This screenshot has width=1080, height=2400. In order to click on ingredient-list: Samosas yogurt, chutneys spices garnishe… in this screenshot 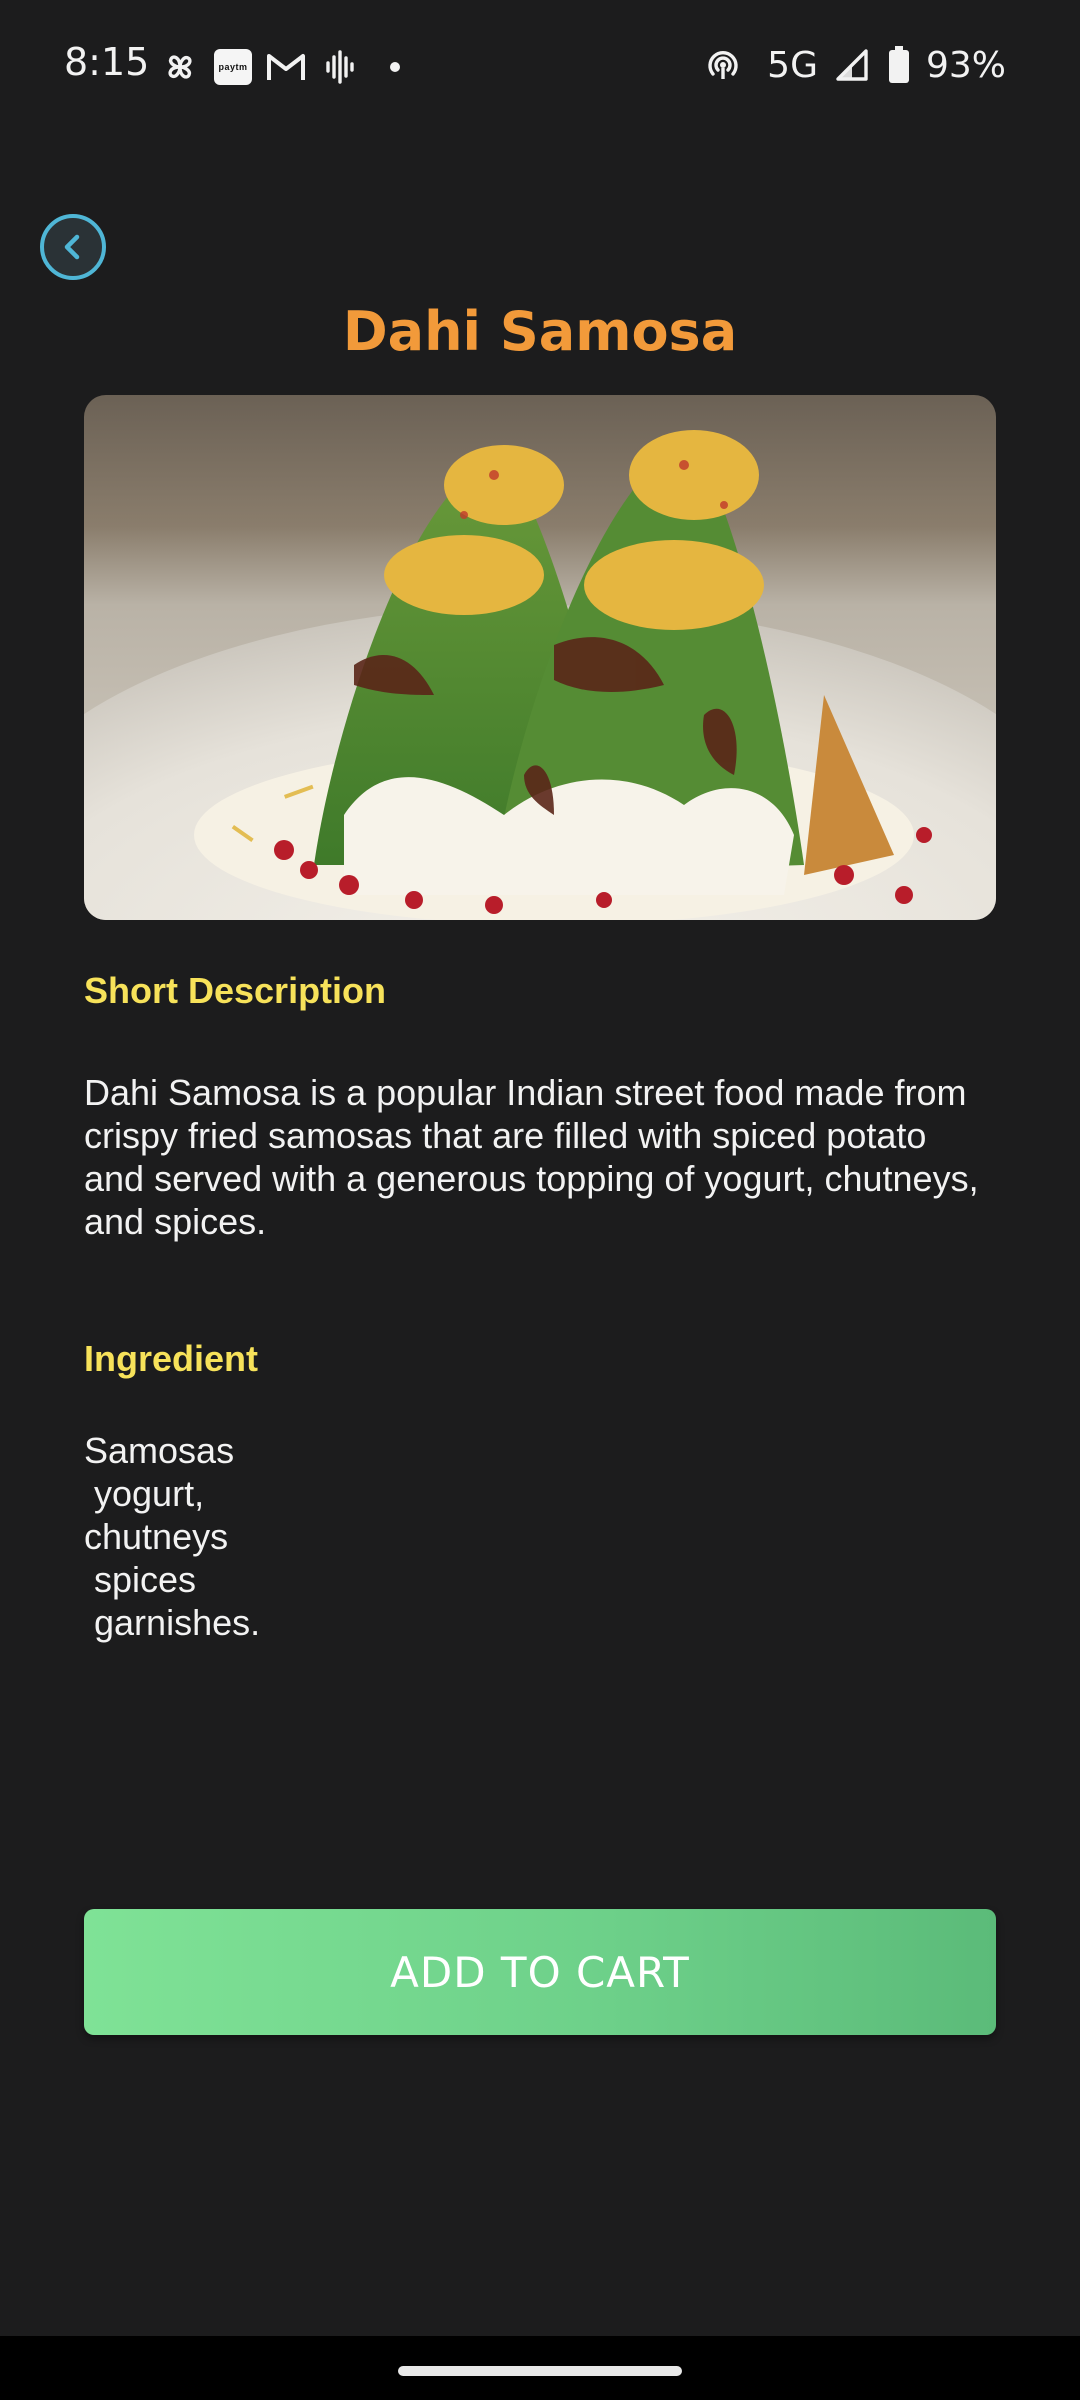, I will do `click(172, 1536)`.